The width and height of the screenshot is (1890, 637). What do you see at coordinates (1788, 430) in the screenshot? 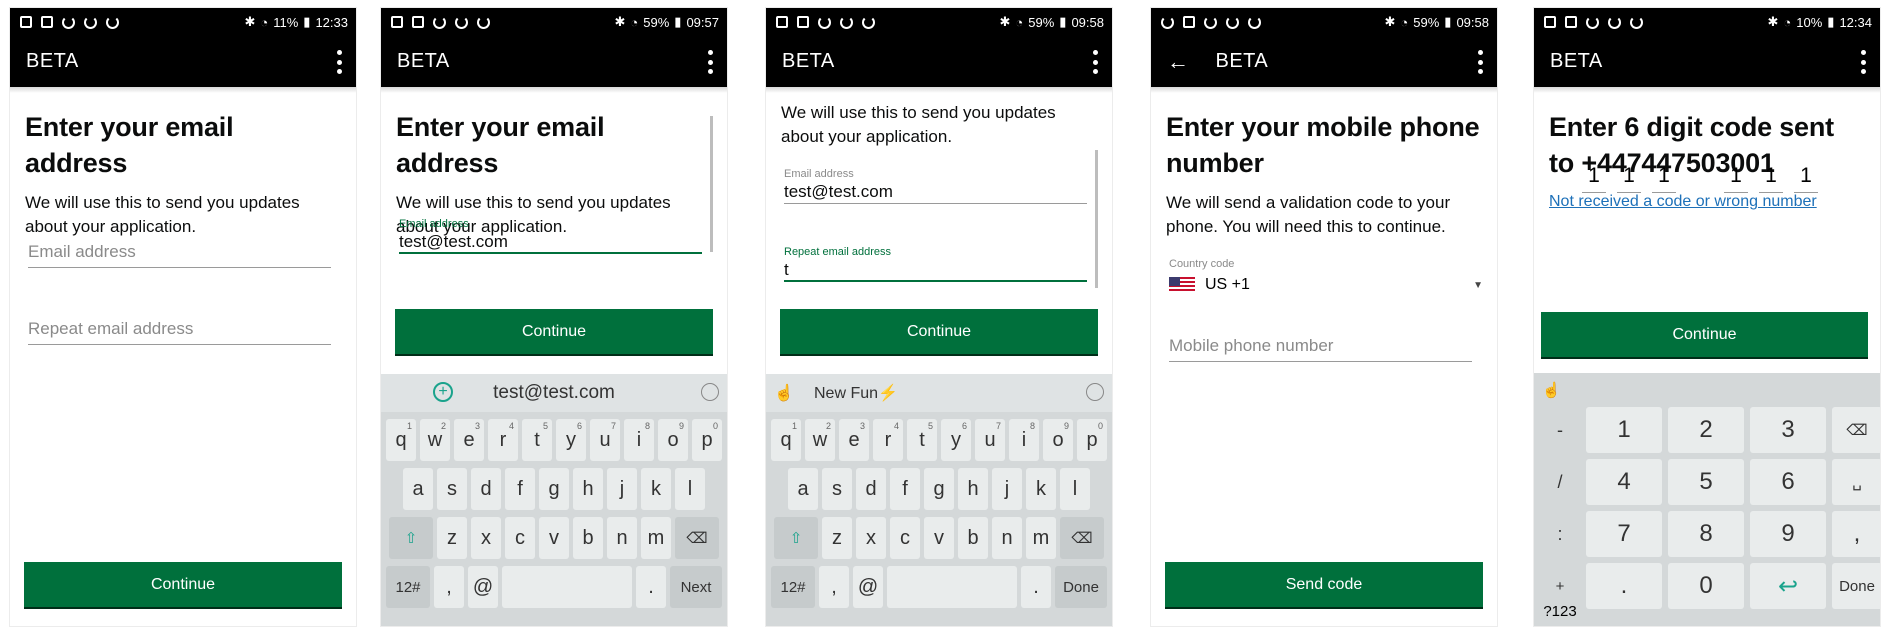
I see `digit-key: 3` at bounding box center [1788, 430].